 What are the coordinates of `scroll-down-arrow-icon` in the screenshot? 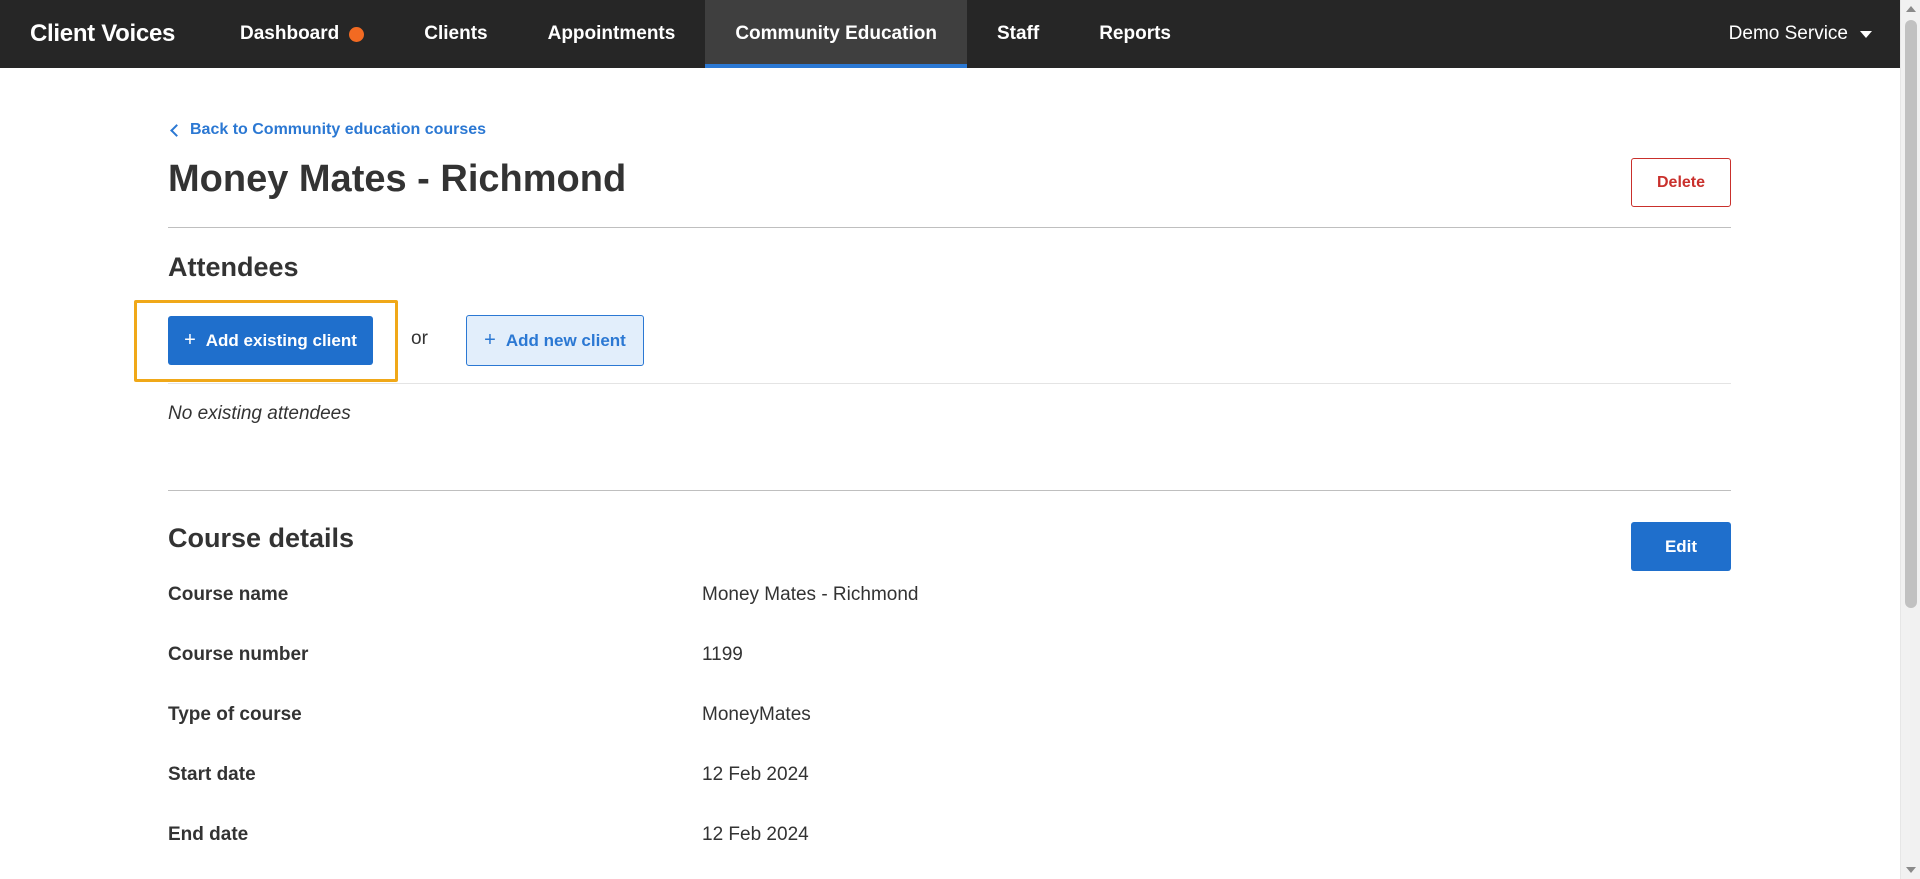 It's located at (1911, 870).